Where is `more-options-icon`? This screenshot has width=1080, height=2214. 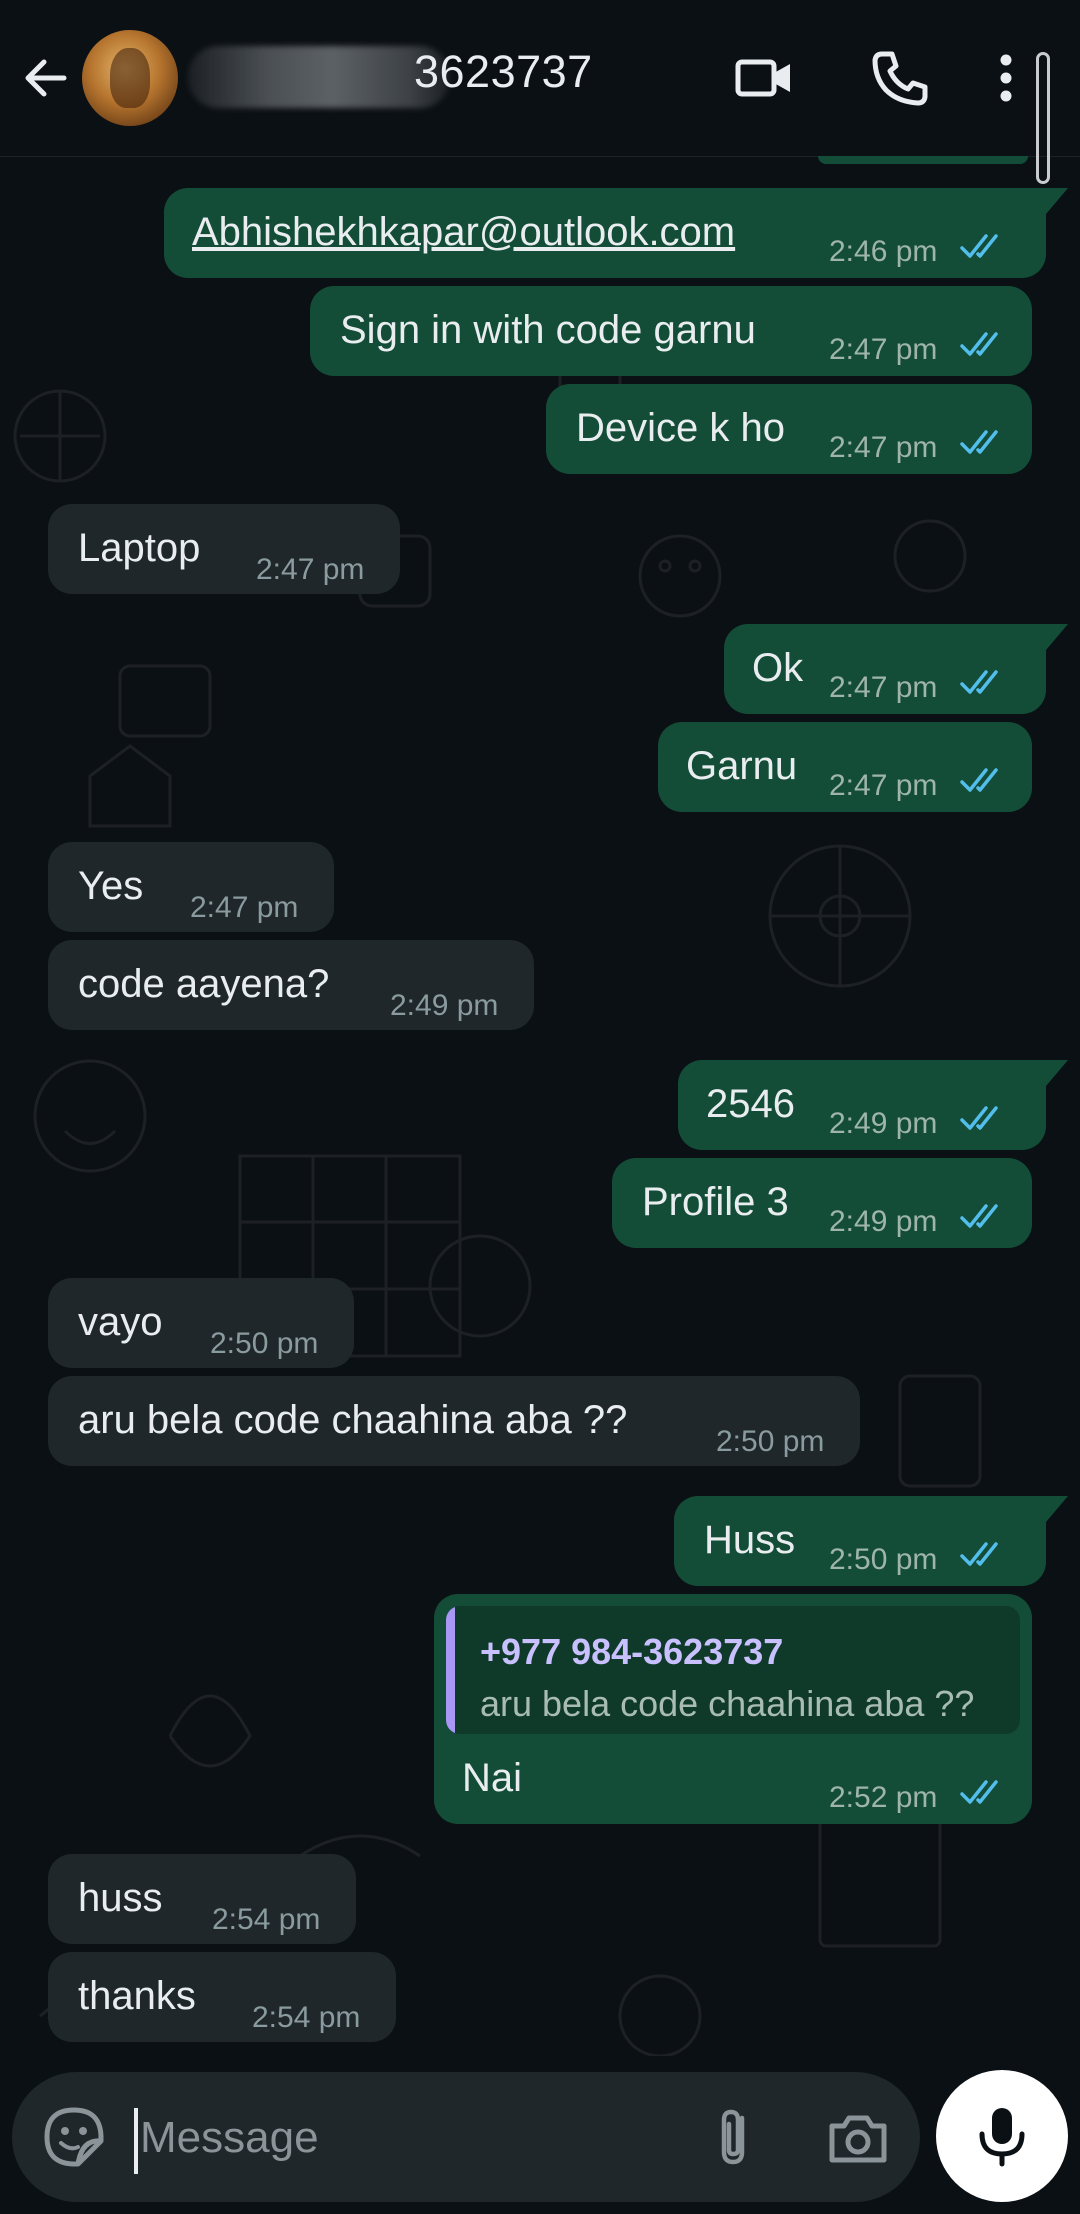 more-options-icon is located at coordinates (1006, 78).